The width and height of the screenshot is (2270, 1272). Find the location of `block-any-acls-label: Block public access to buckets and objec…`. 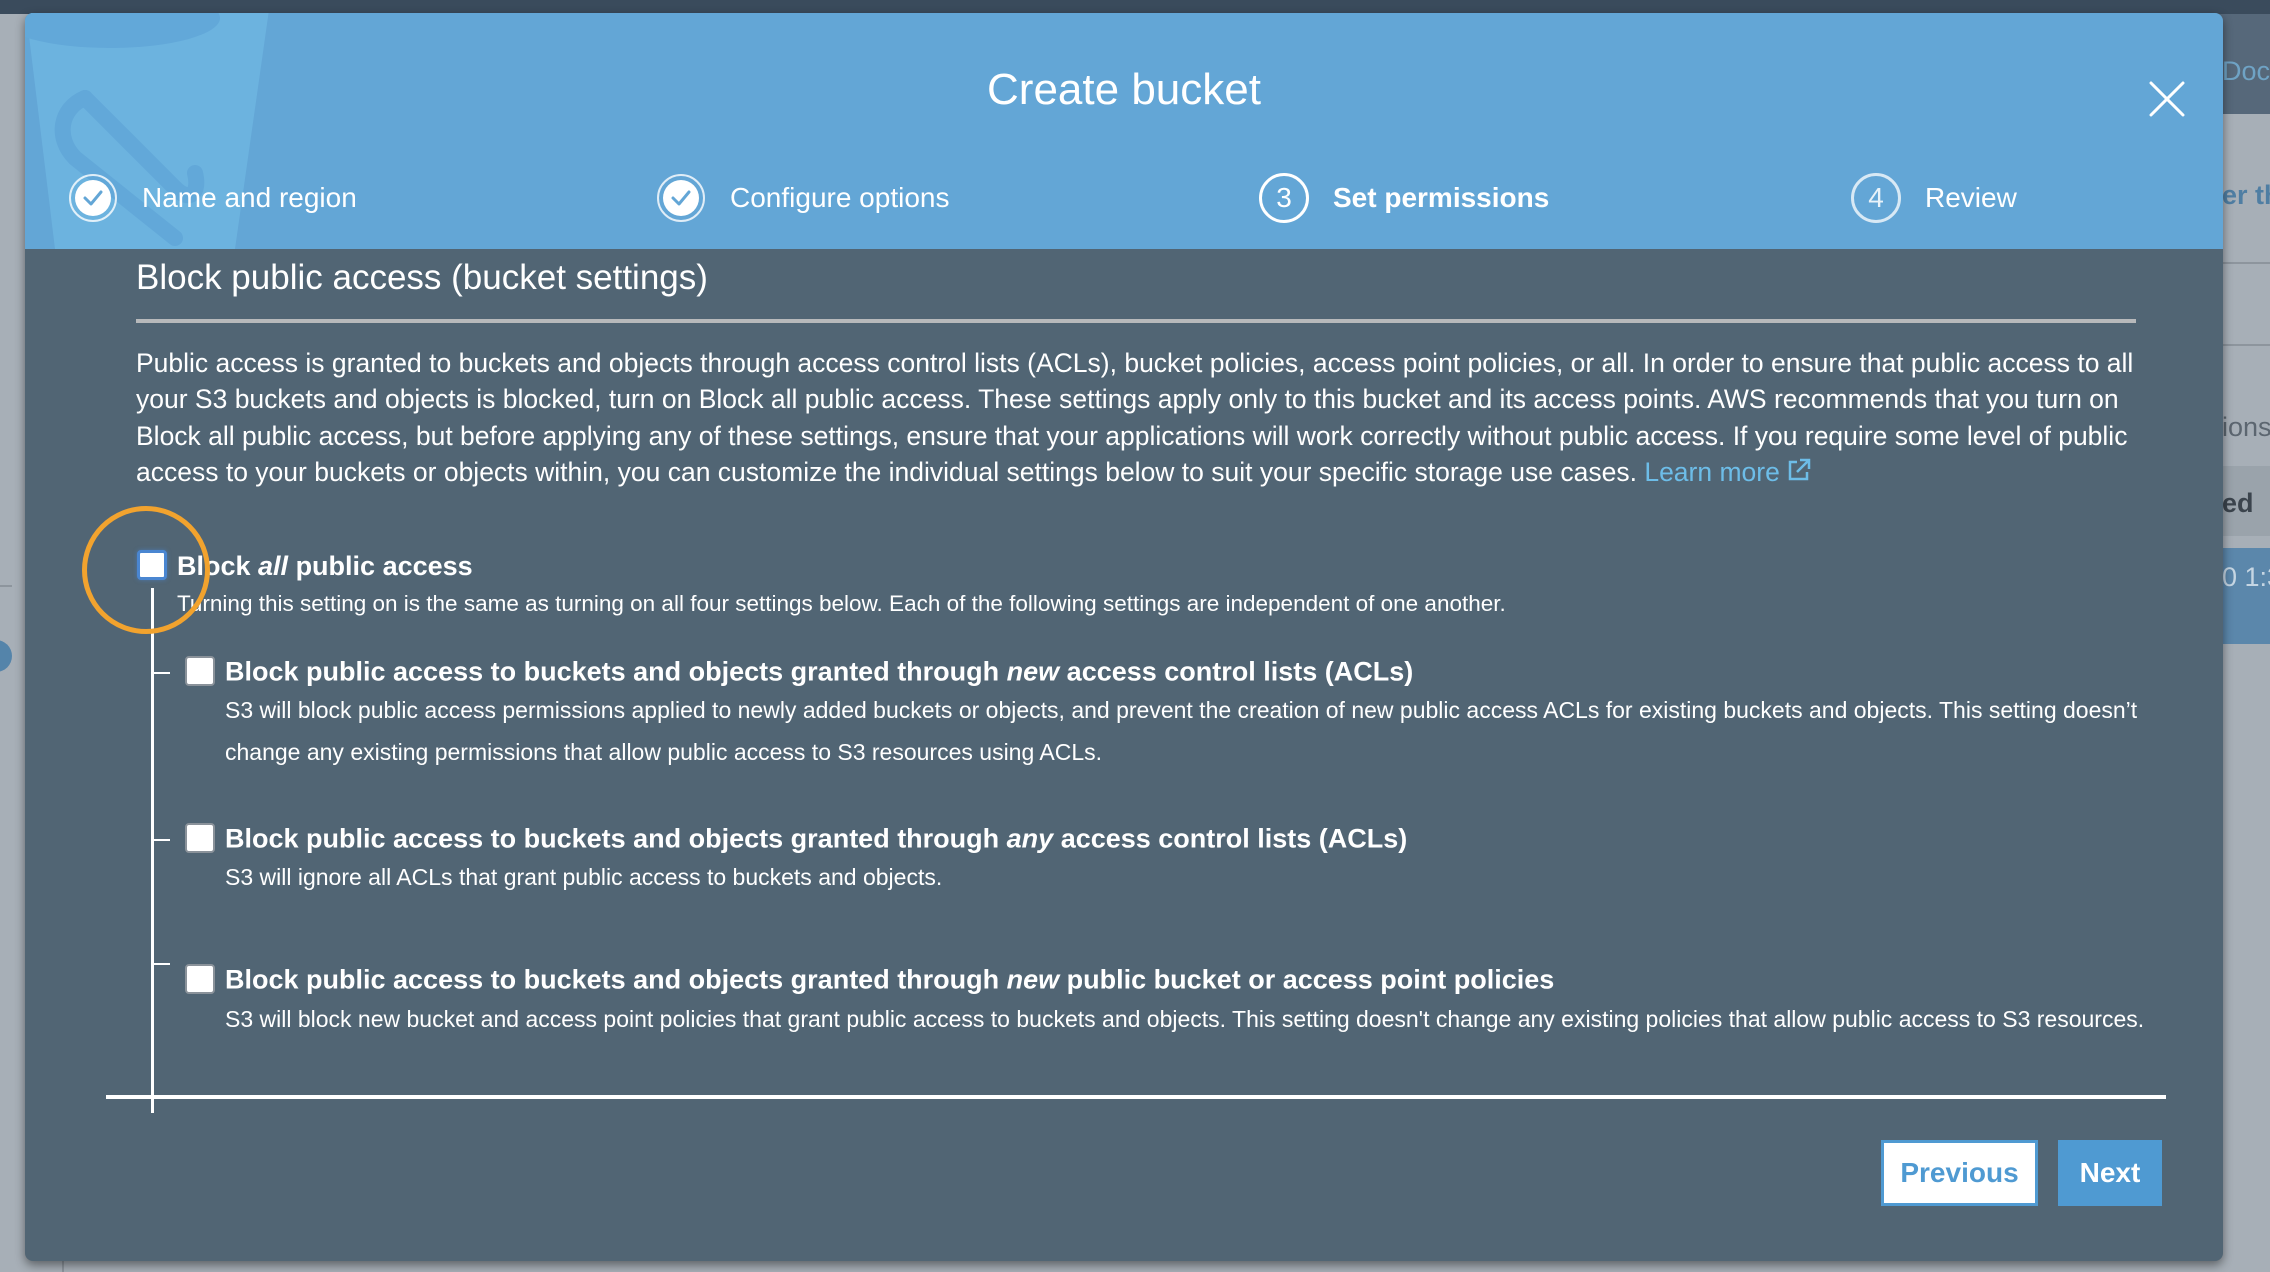

block-any-acls-label: Block public access to buckets and objec… is located at coordinates (816, 839).